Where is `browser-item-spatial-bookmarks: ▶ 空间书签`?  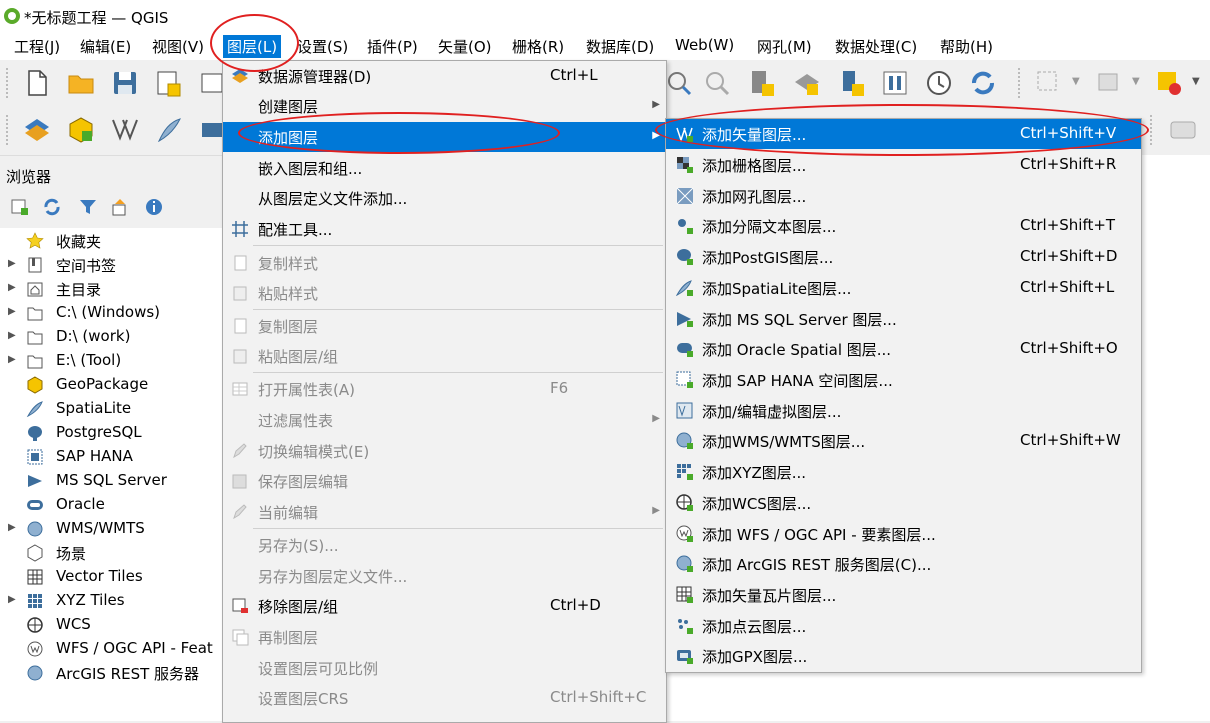 browser-item-spatial-bookmarks: ▶ 空间书签 is located at coordinates (111, 265).